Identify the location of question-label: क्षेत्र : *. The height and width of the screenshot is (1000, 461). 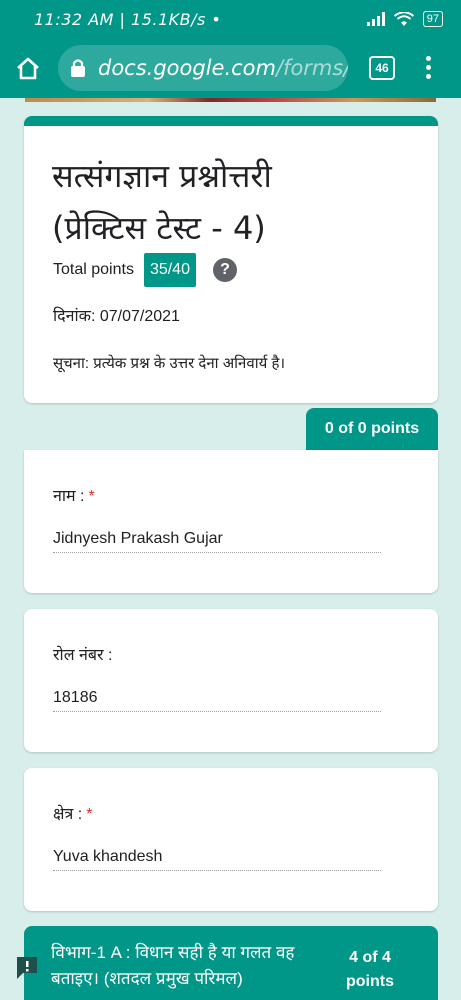
(72, 813).